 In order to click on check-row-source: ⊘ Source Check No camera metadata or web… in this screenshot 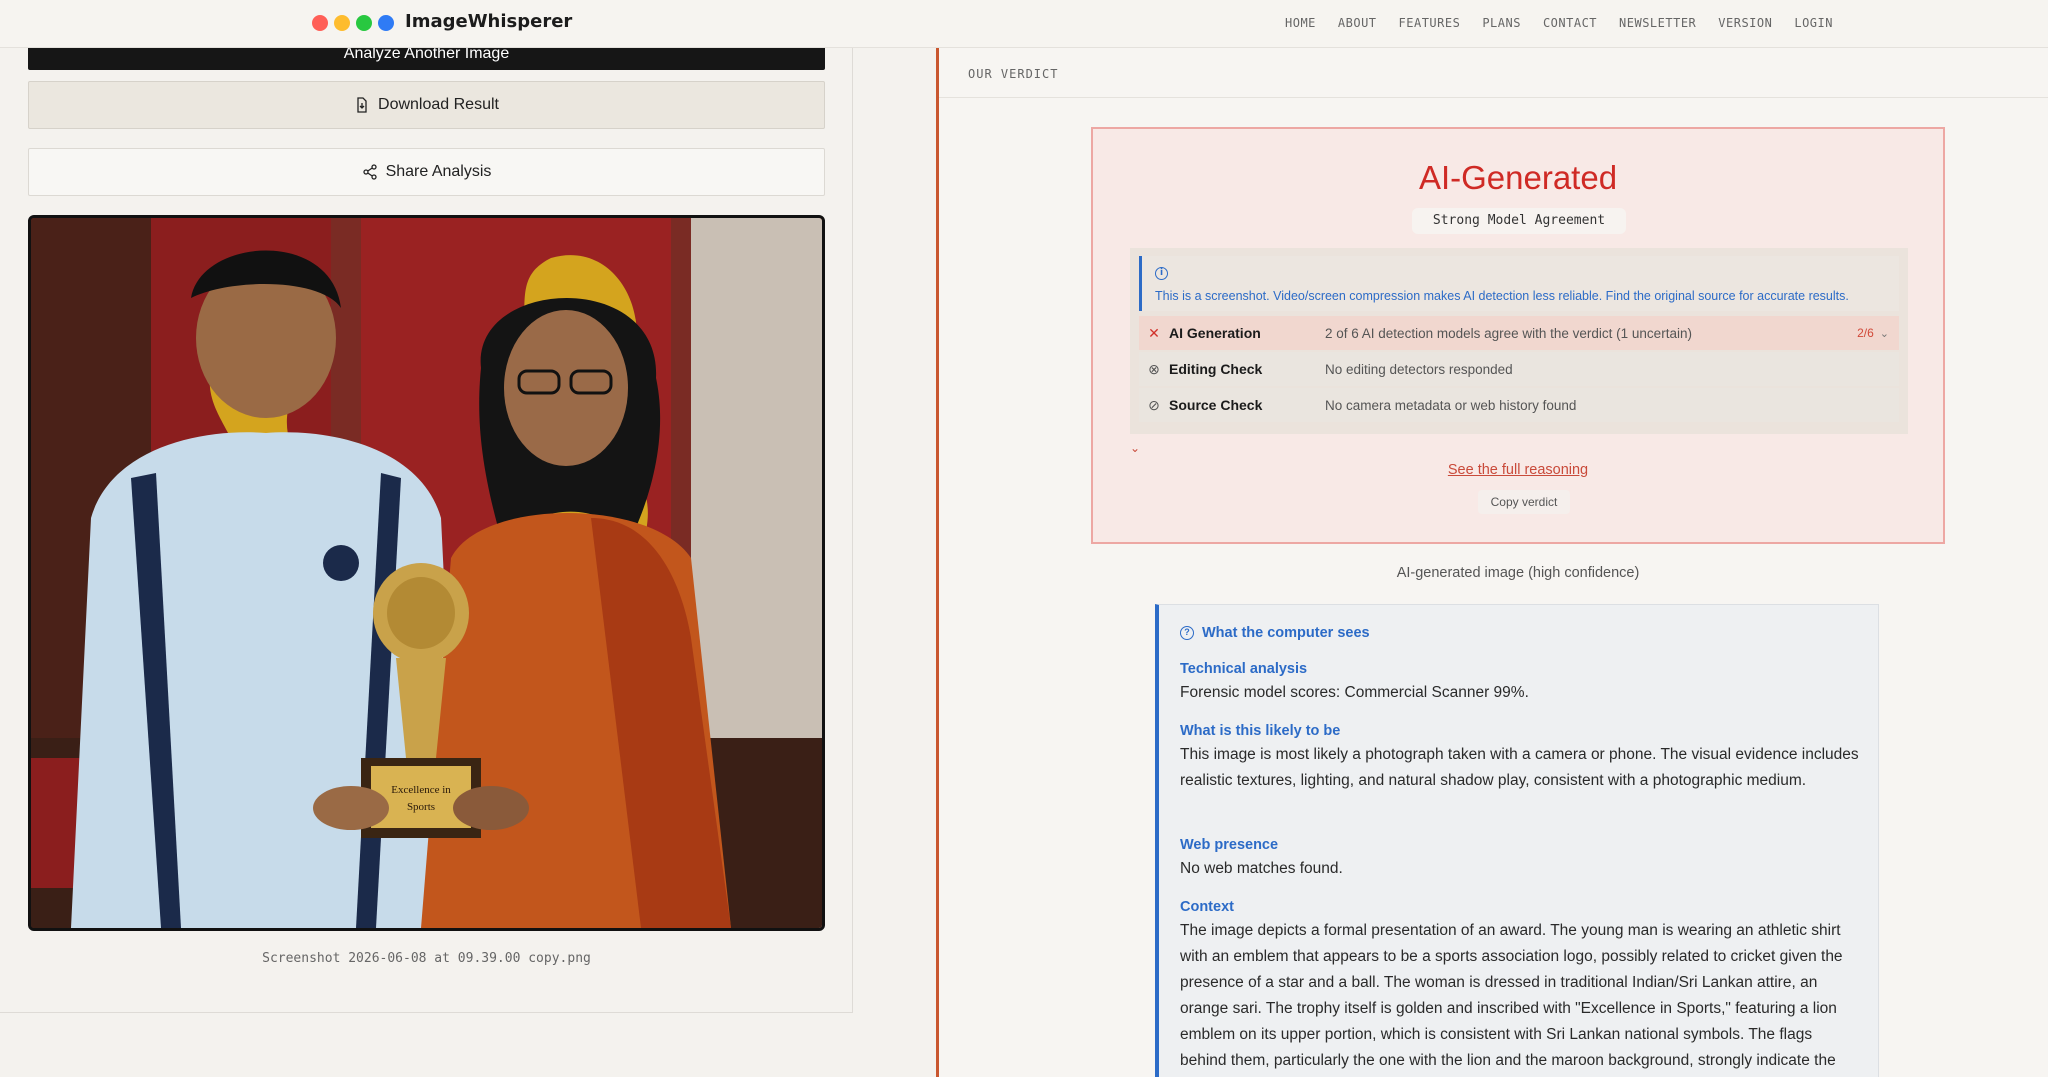, I will do `click(1519, 405)`.